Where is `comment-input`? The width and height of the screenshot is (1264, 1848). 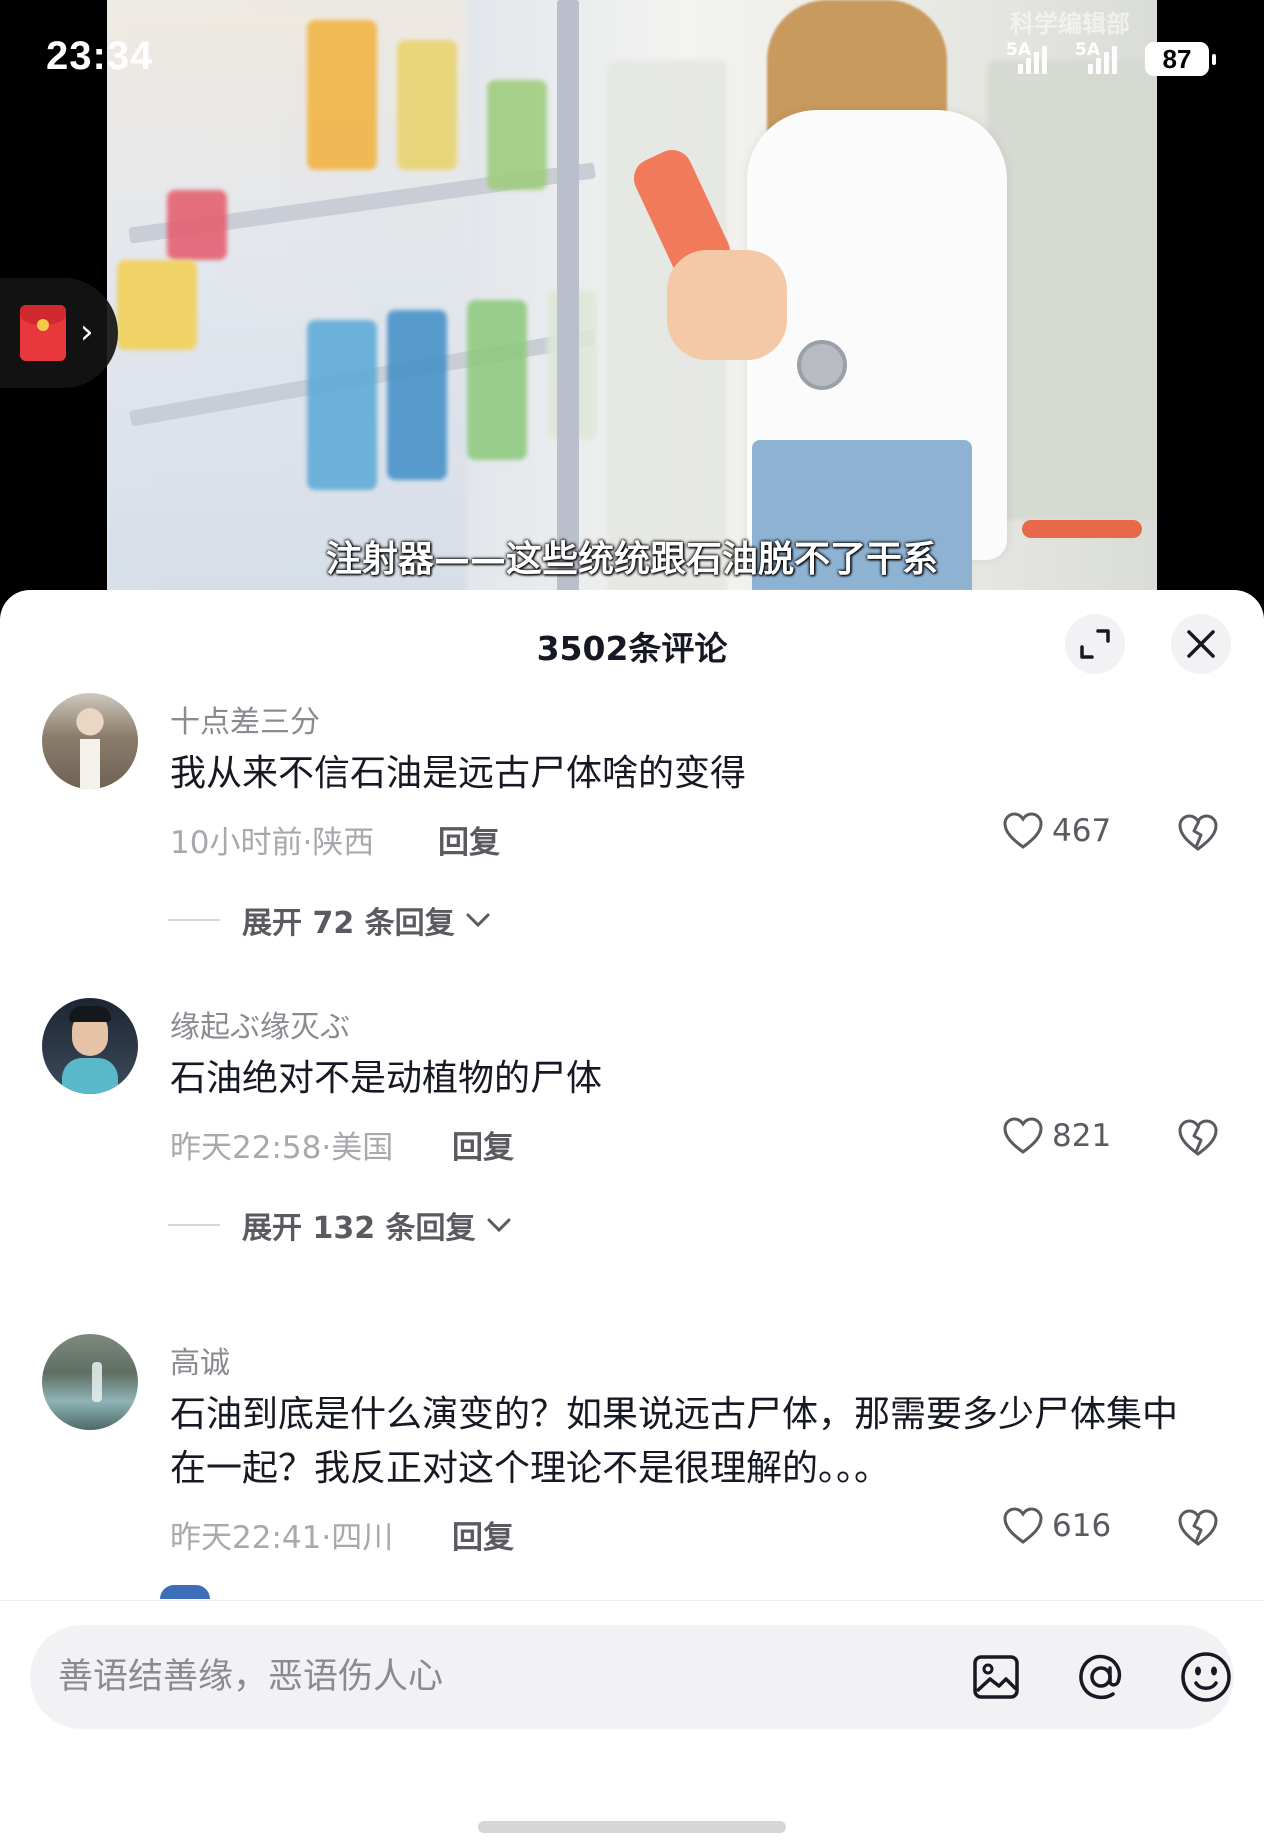 comment-input is located at coordinates (488, 1677).